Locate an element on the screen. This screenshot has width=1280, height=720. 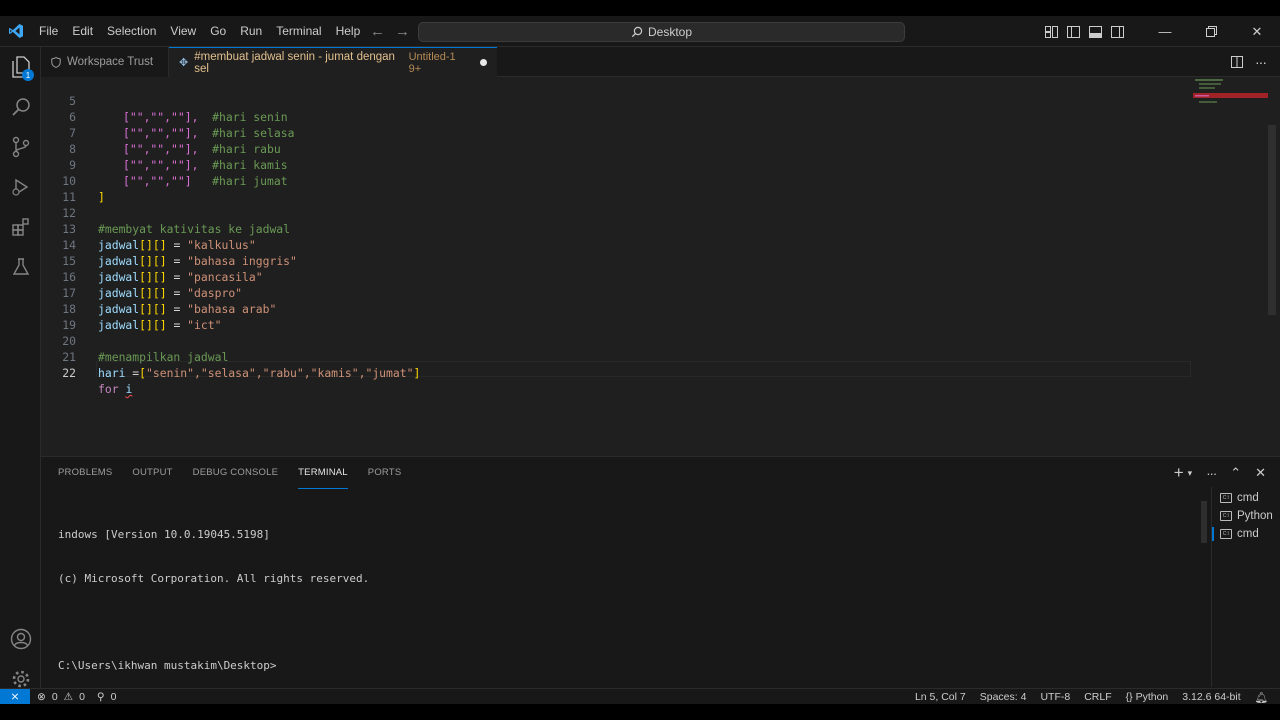
menu-selection: Selection is located at coordinates (131, 31).